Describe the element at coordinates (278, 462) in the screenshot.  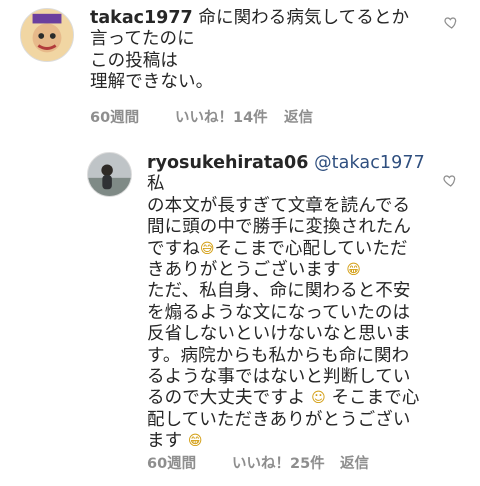
I see `likes-count: いいね！25件` at that location.